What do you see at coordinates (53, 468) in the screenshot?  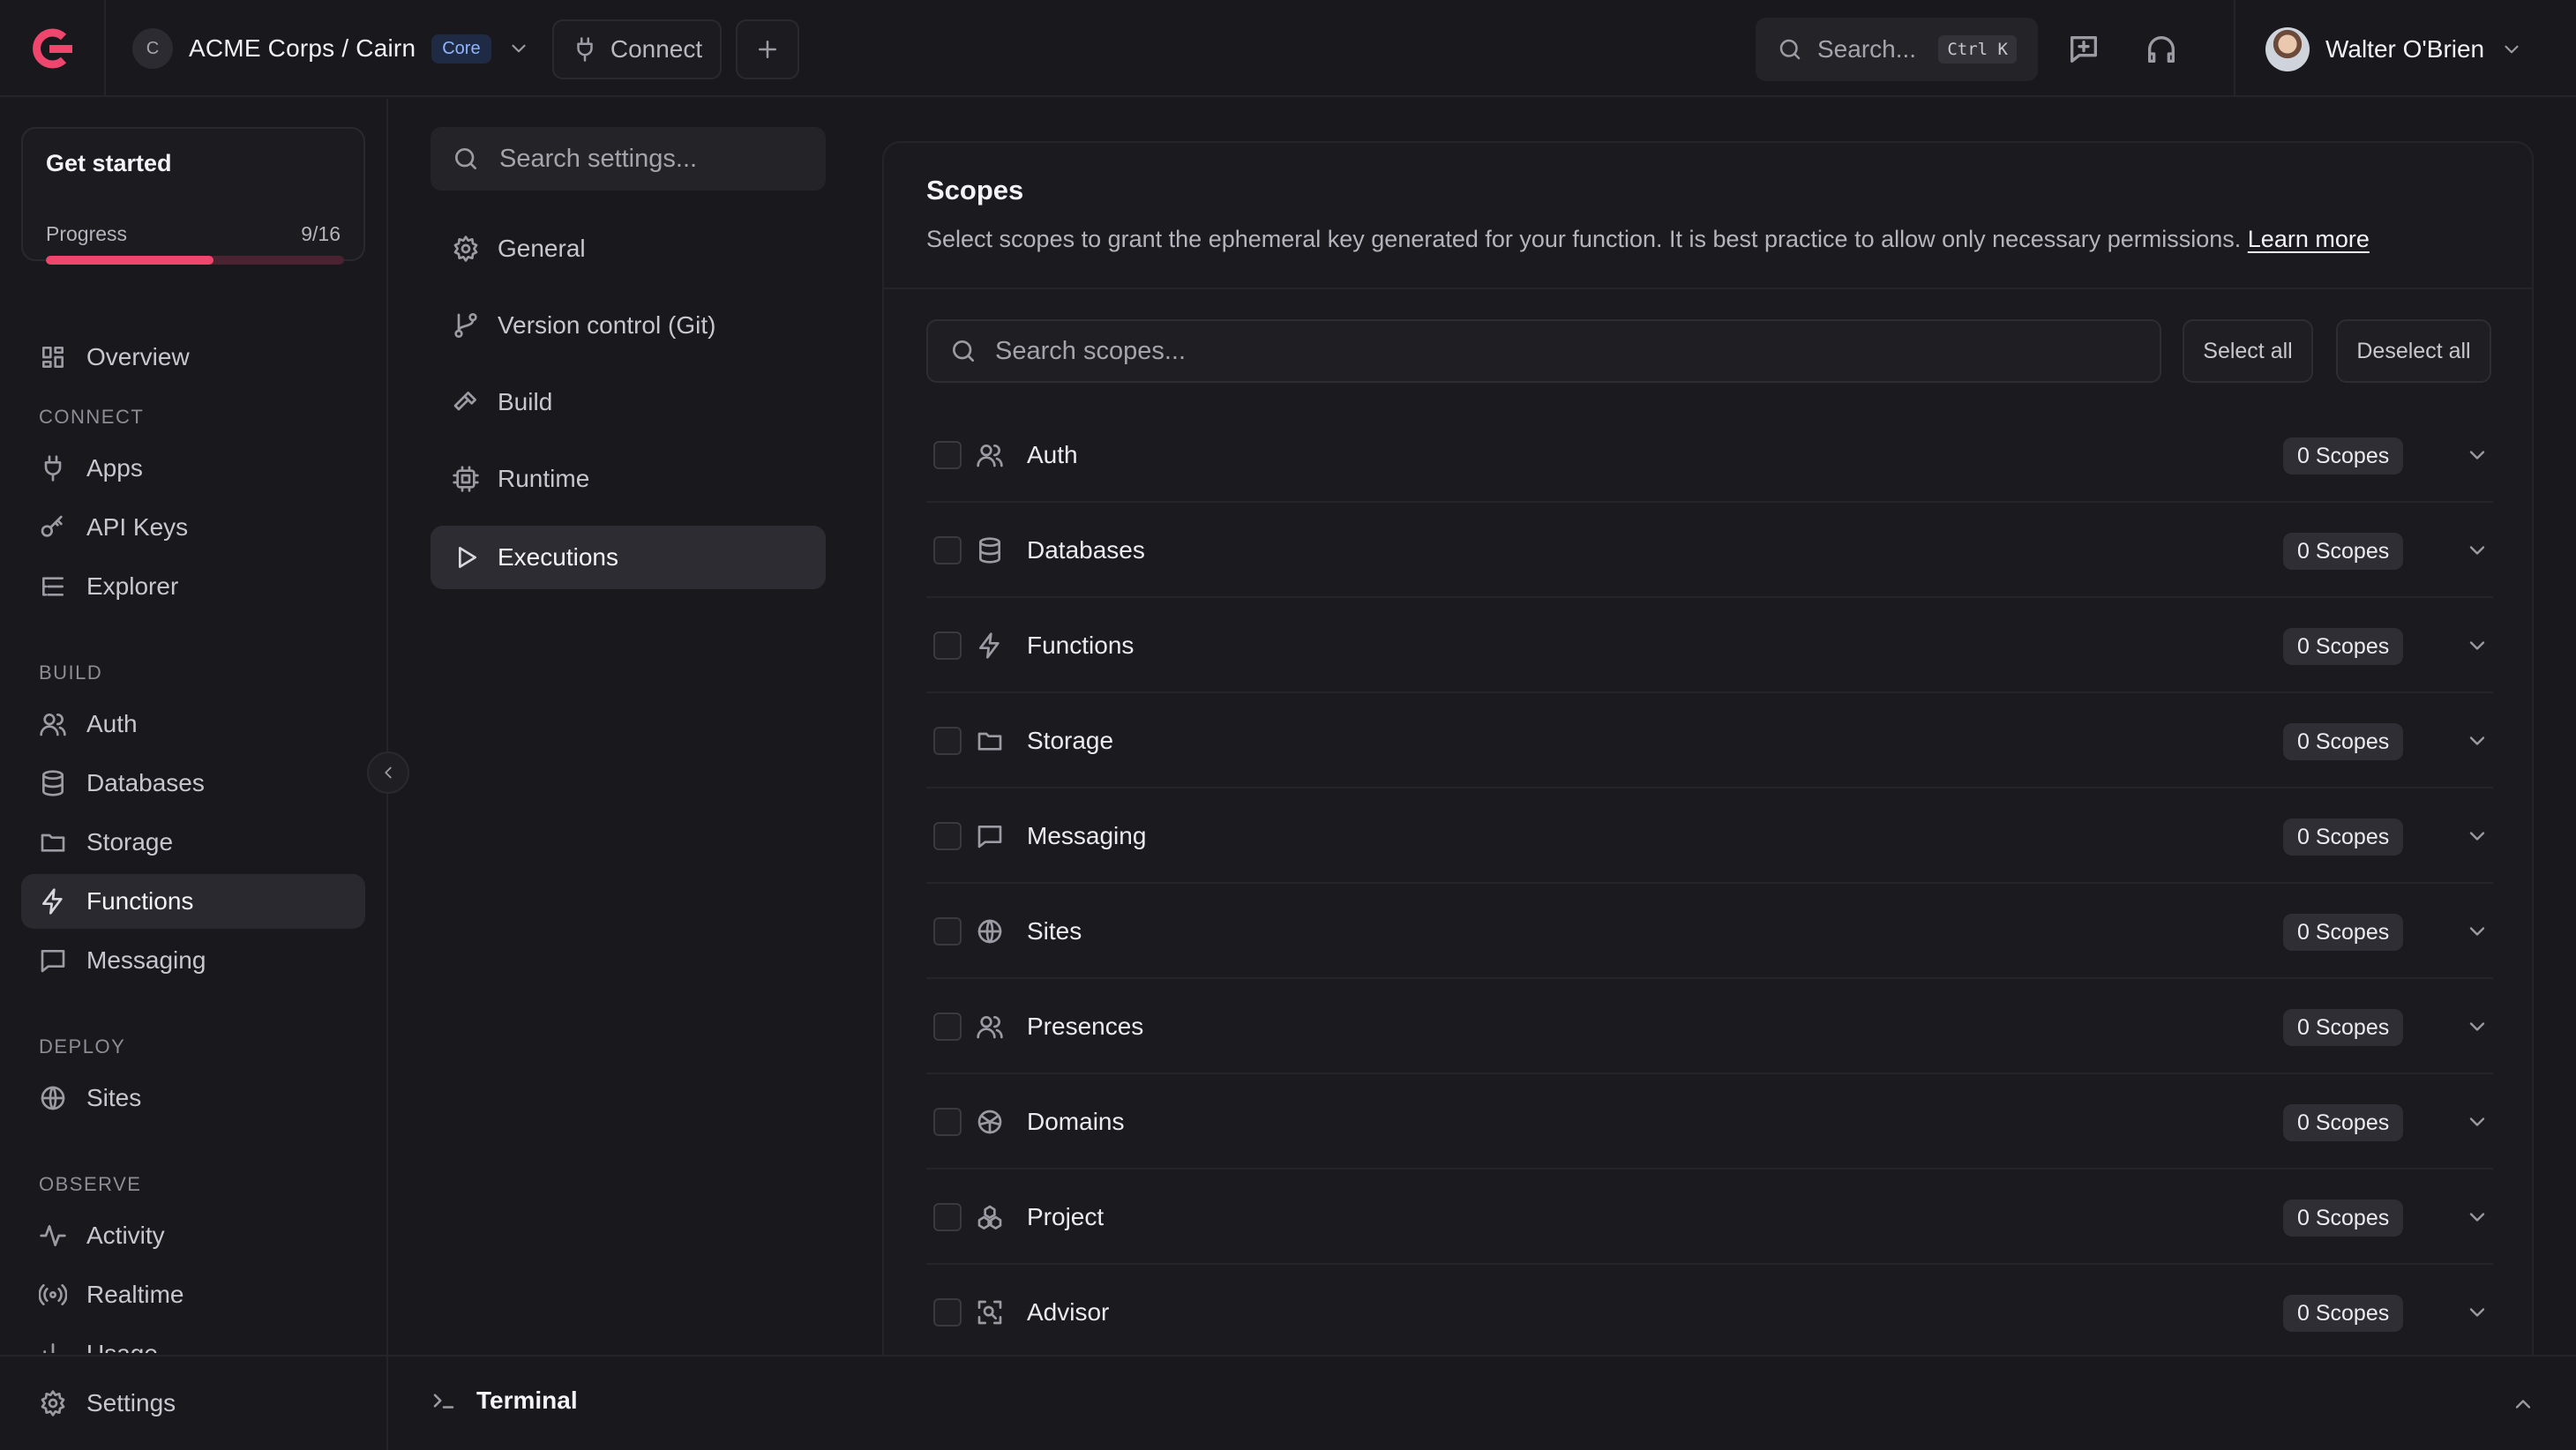 I see `plug-icon` at bounding box center [53, 468].